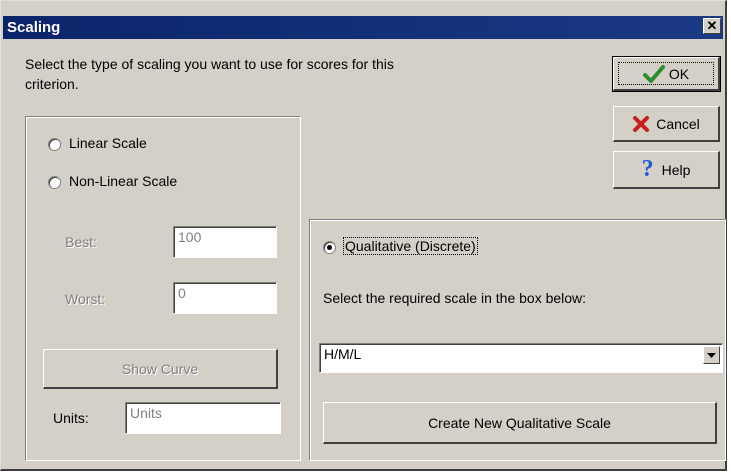  I want to click on linear-scale-radio, so click(54, 144).